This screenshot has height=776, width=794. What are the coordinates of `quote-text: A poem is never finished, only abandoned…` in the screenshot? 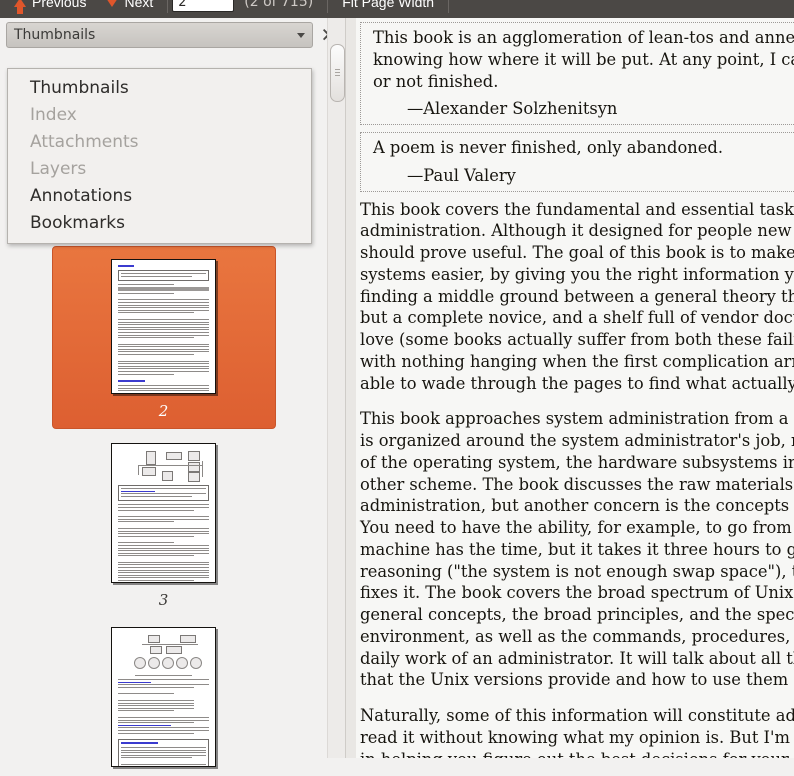 It's located at (548, 147).